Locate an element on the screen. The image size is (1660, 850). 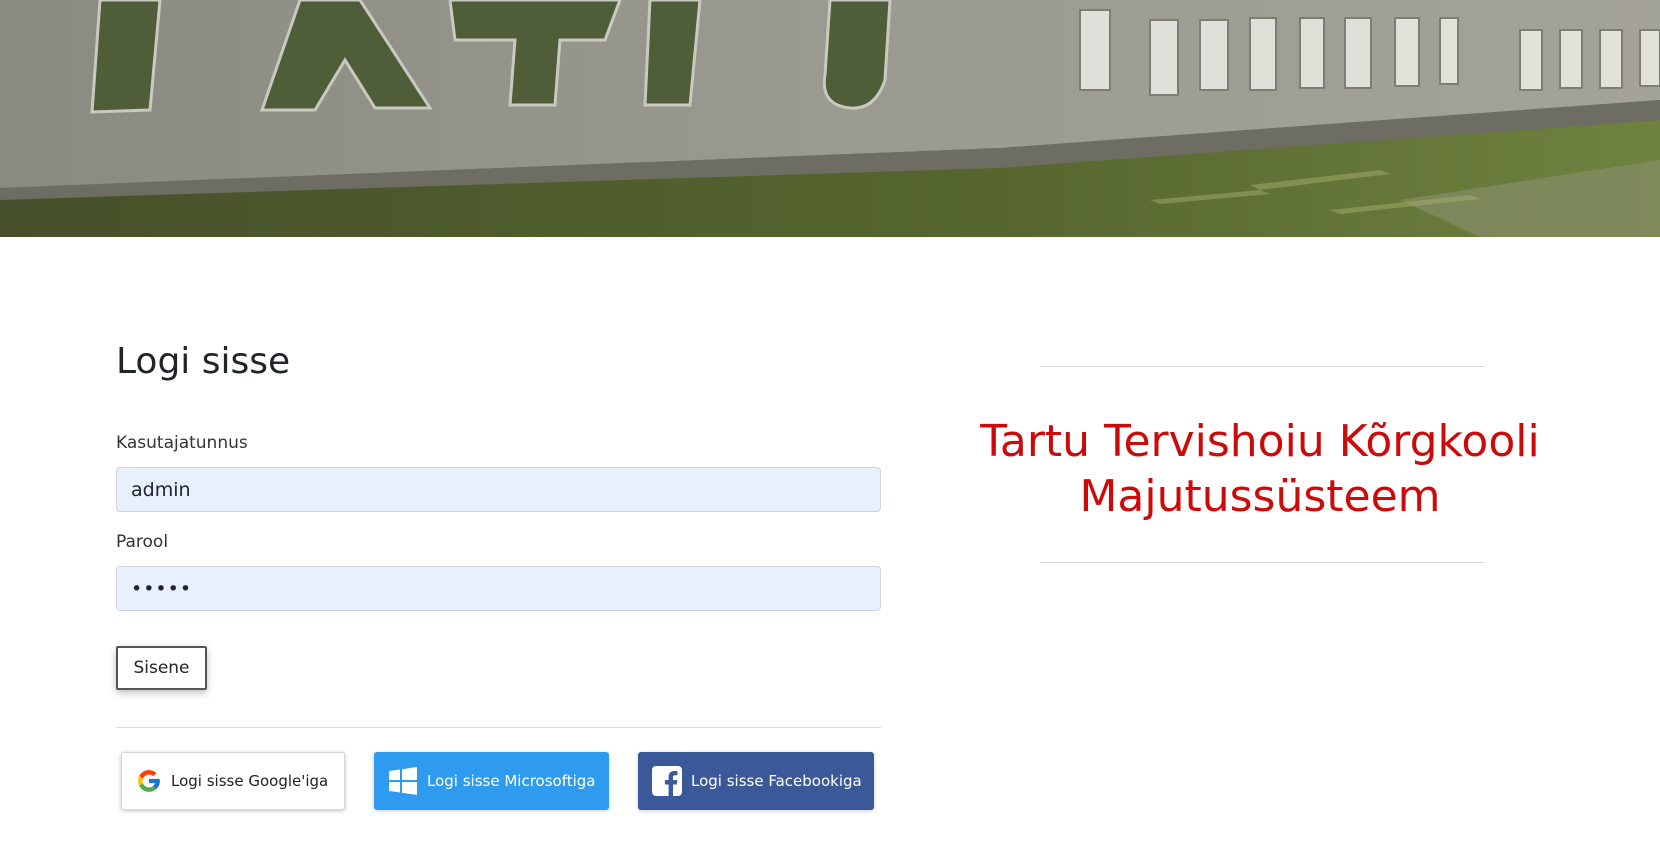
facebook-login-button: Logi sisse Facebookiga is located at coordinates (756, 781).